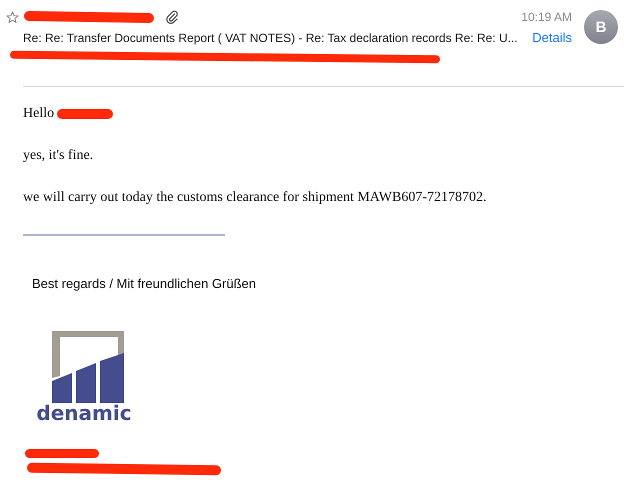  Describe the element at coordinates (38, 114) in the screenshot. I see `greeting-text: Hello` at that location.